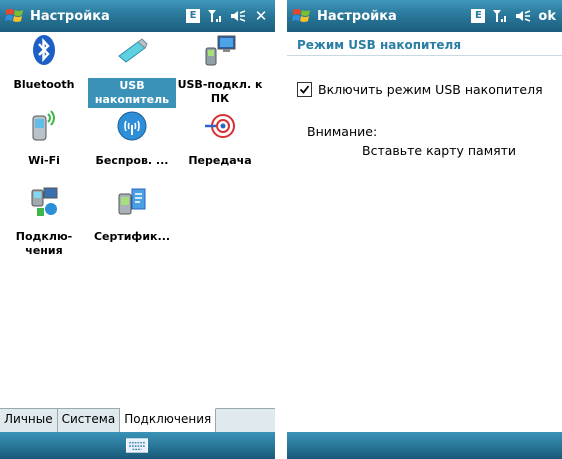 The width and height of the screenshot is (562, 459). I want to click on ok-button: ok, so click(547, 16).